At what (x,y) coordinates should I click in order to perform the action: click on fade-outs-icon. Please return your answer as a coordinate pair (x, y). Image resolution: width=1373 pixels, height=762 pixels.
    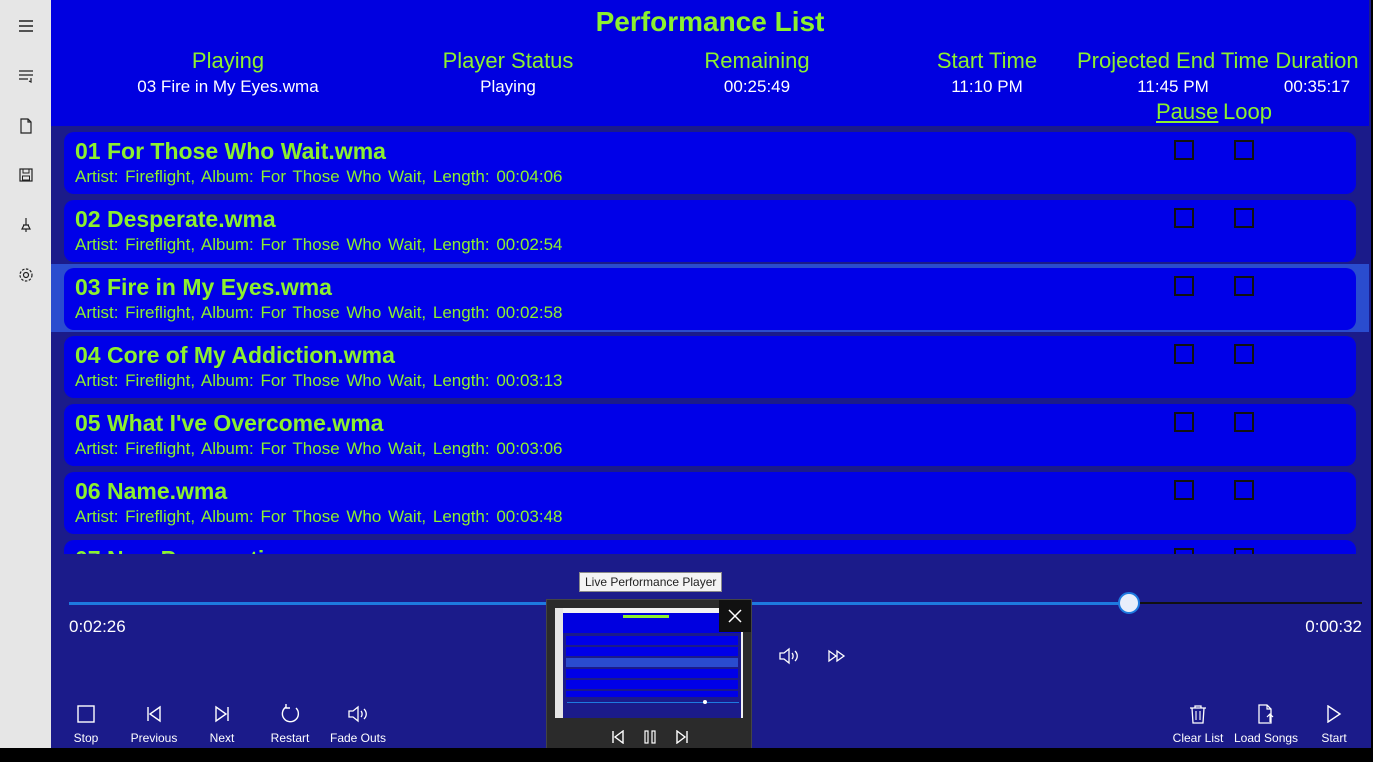
    Looking at the image, I should click on (358, 714).